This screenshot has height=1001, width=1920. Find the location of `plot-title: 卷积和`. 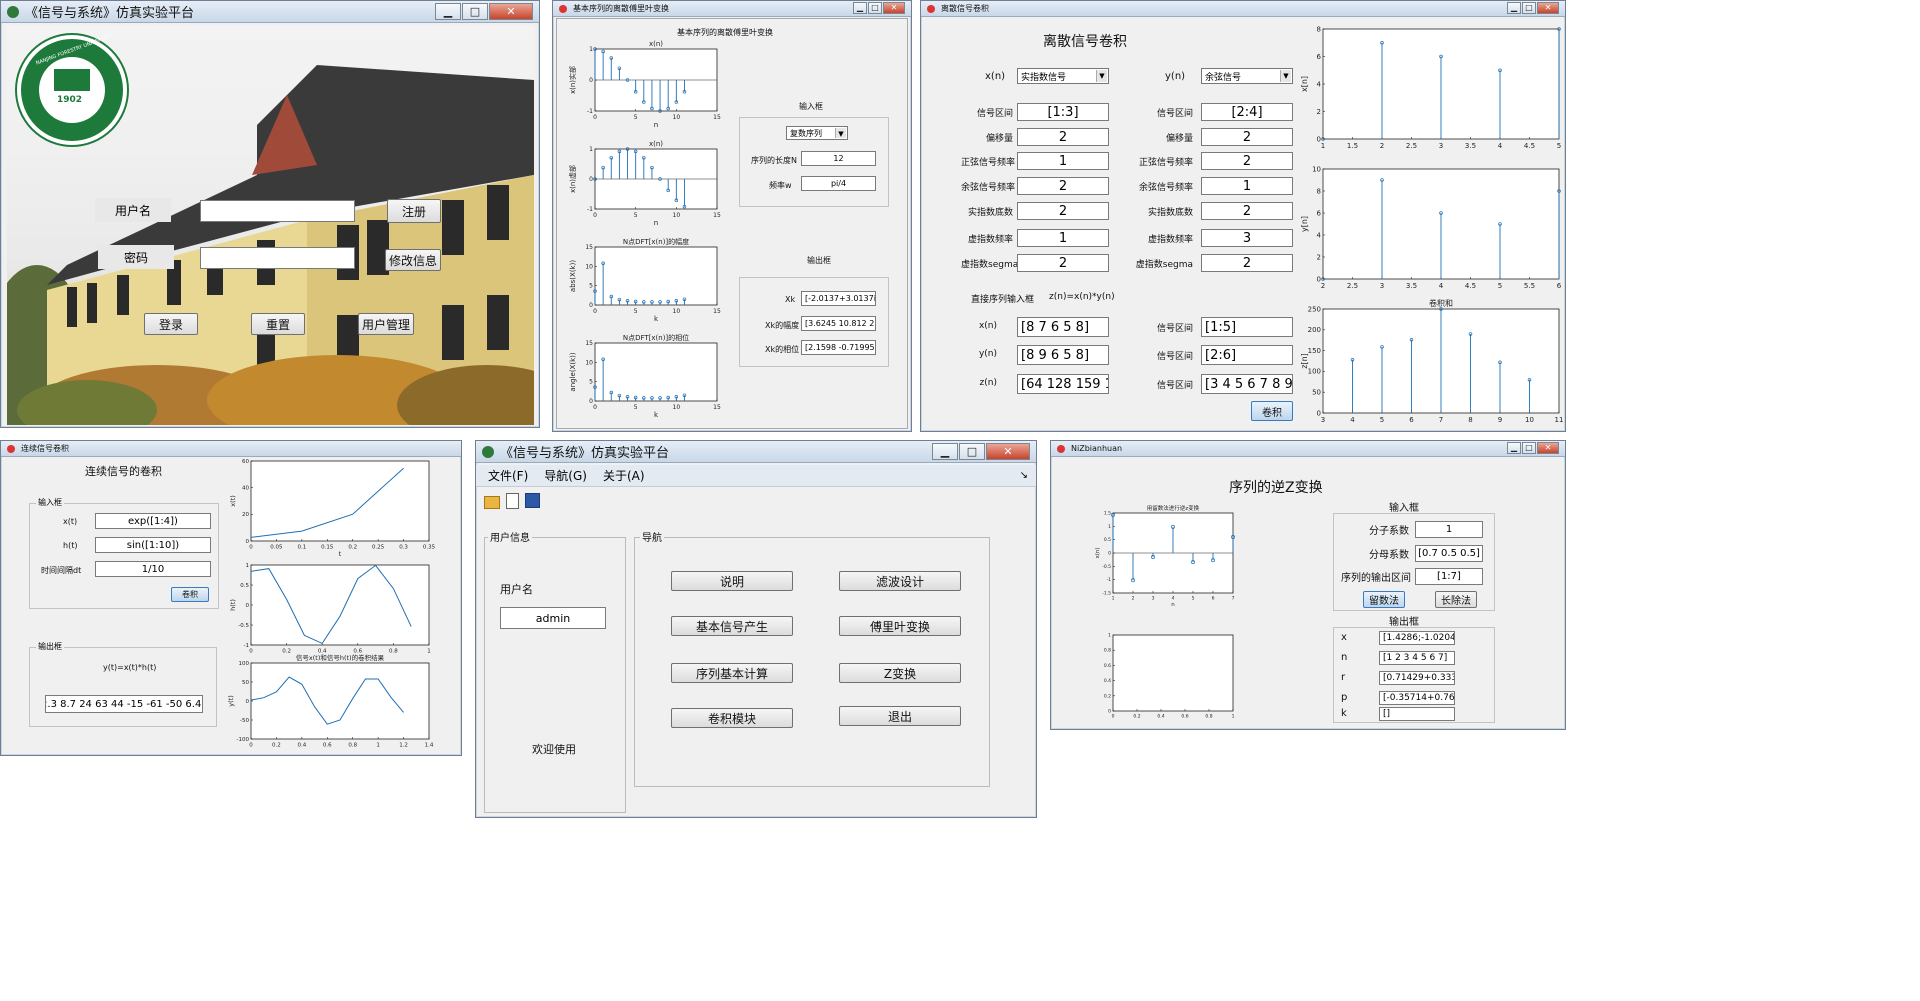

plot-title: 卷积和 is located at coordinates (1441, 303).